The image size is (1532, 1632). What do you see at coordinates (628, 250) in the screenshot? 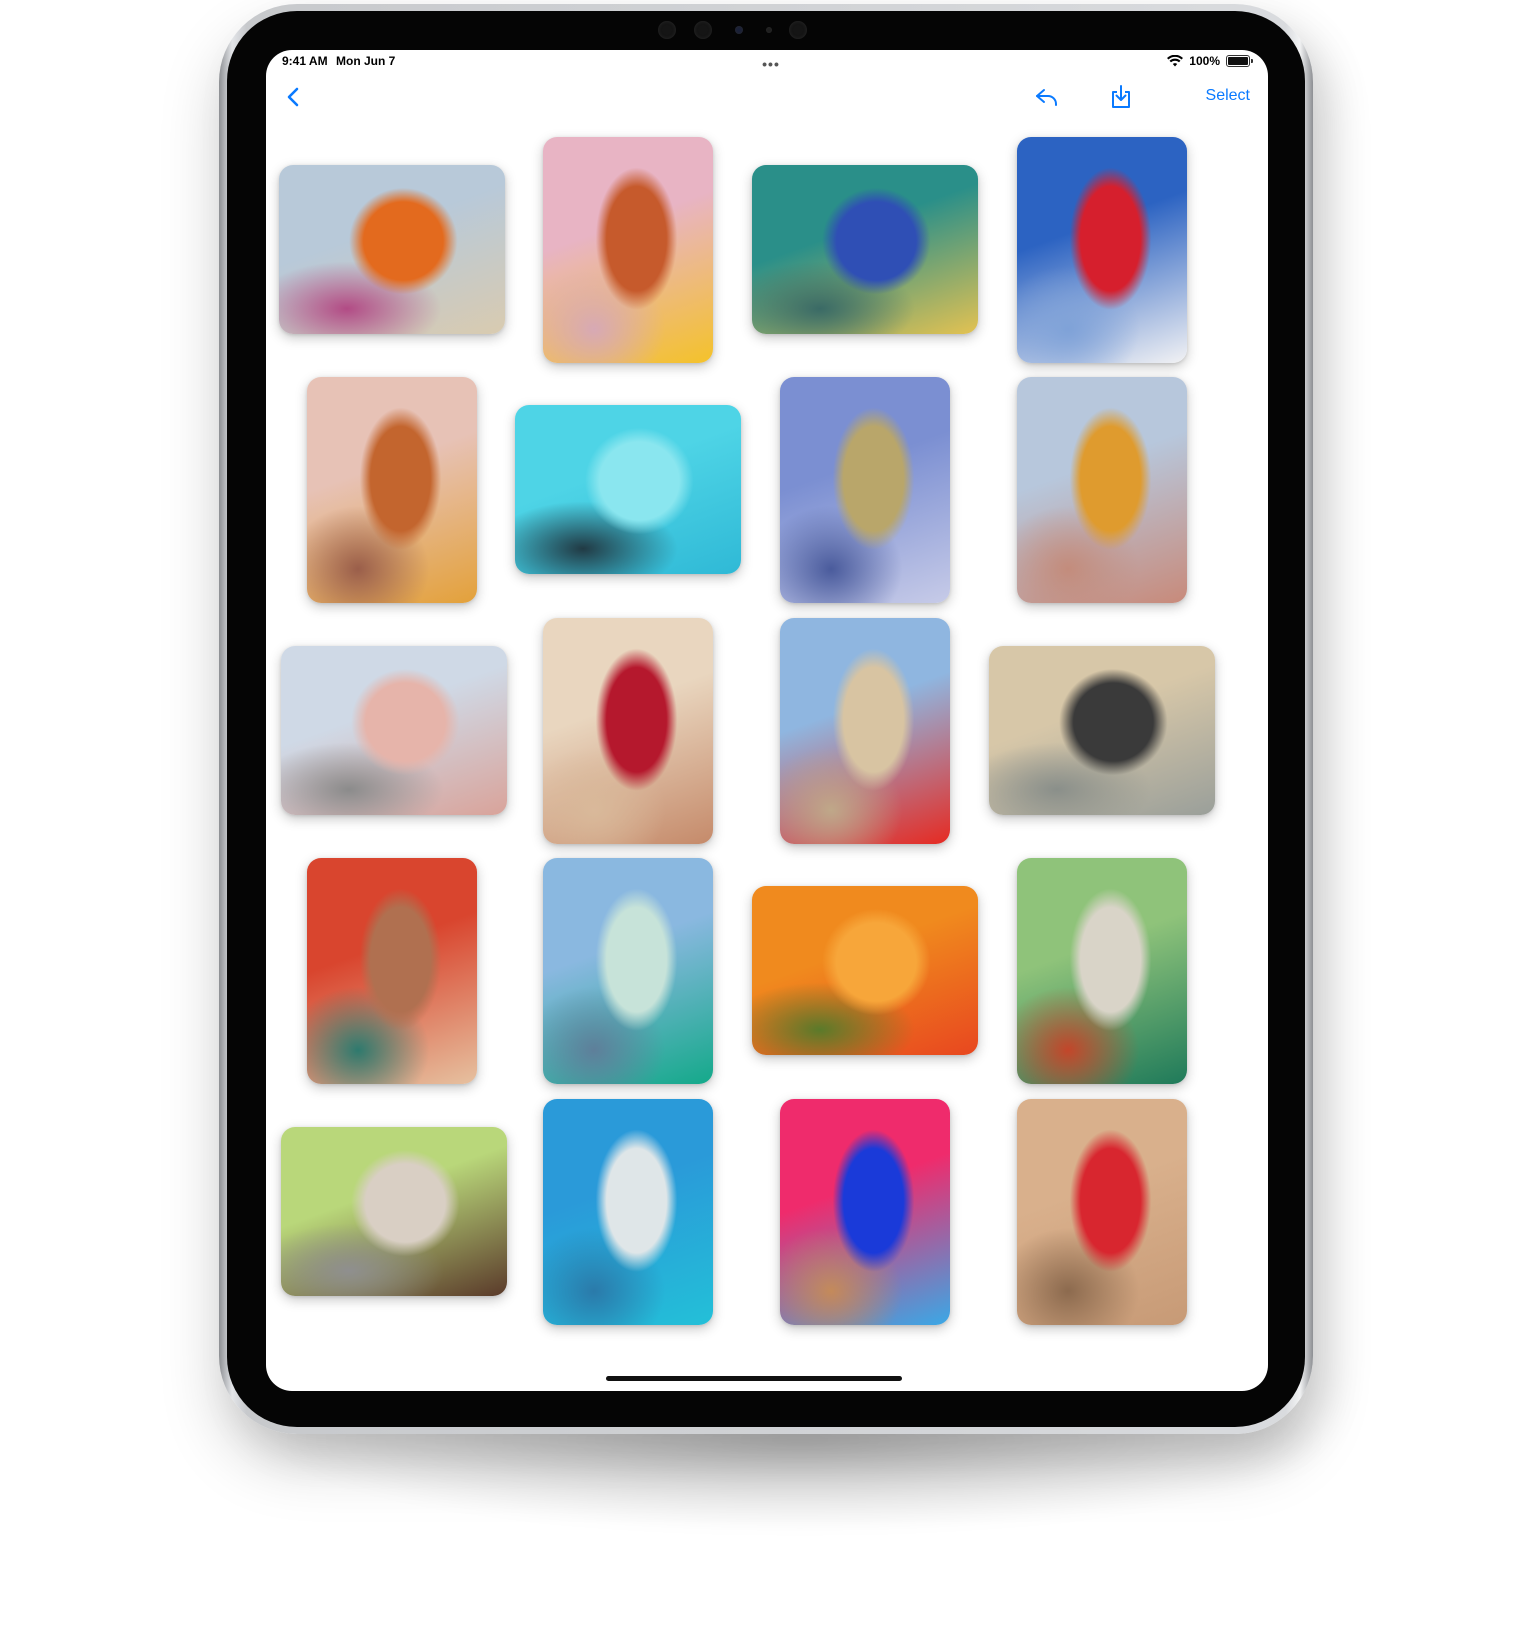
I see `photo-woman-yellow-shirt` at bounding box center [628, 250].